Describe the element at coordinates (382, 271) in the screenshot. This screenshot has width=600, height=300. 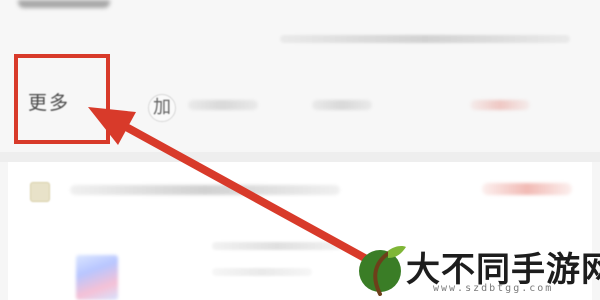
I see `sprout-logo-icon` at that location.